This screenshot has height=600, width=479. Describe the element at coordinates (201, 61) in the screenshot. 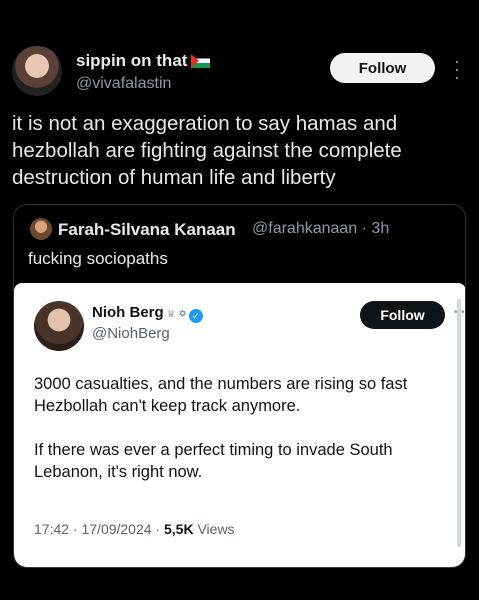

I see `palestine-flag-icon` at that location.